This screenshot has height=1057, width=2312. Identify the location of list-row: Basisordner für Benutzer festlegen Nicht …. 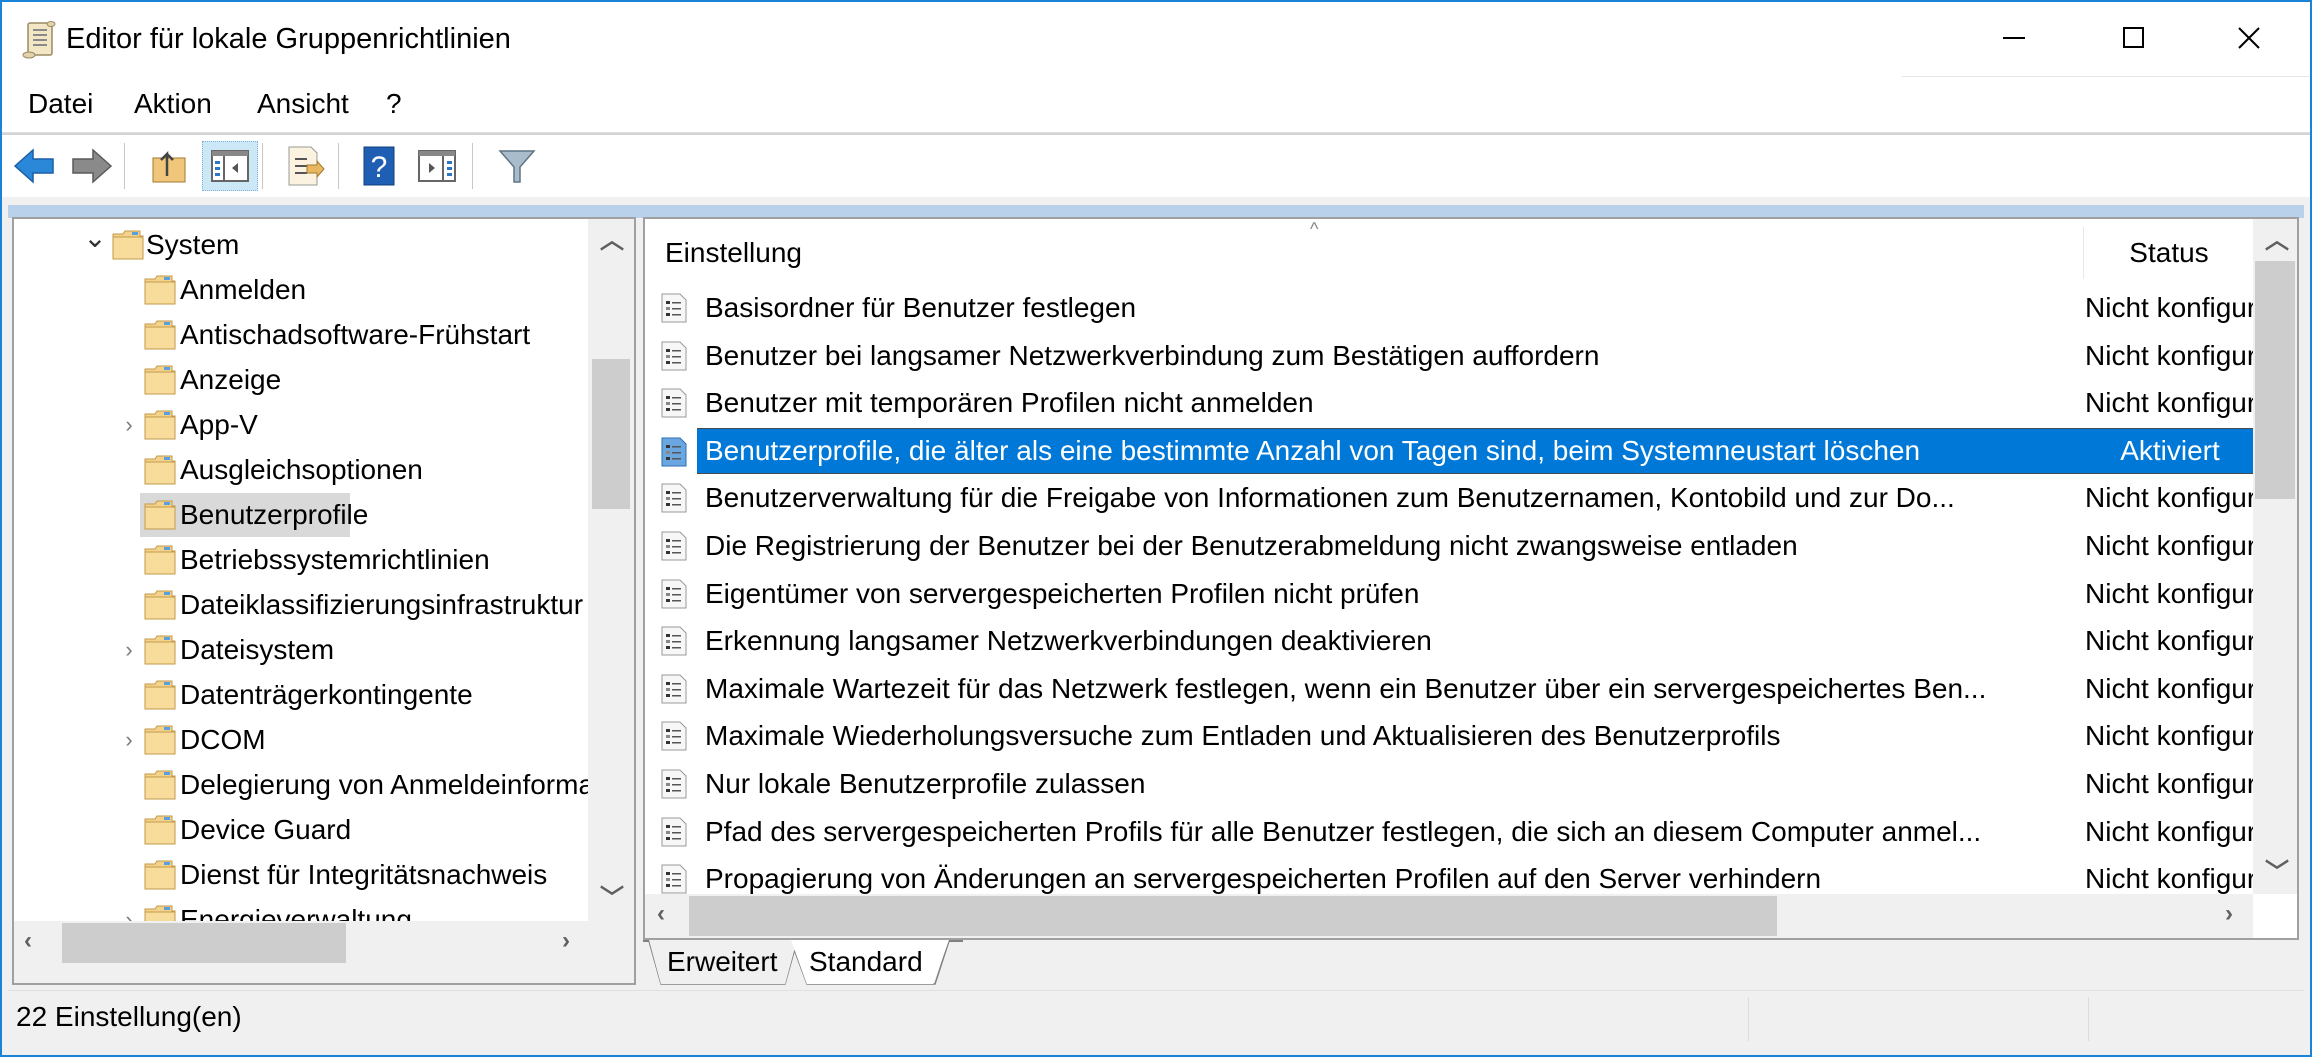
(1470, 308).